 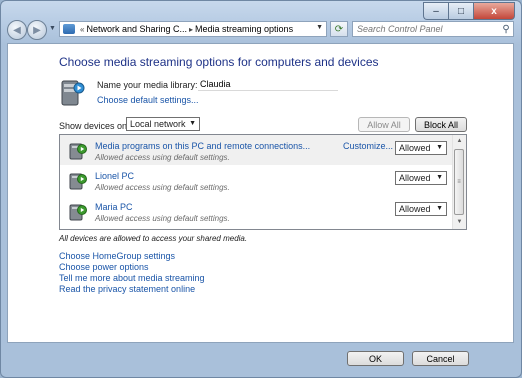 I want to click on search-input, so click(x=426, y=29).